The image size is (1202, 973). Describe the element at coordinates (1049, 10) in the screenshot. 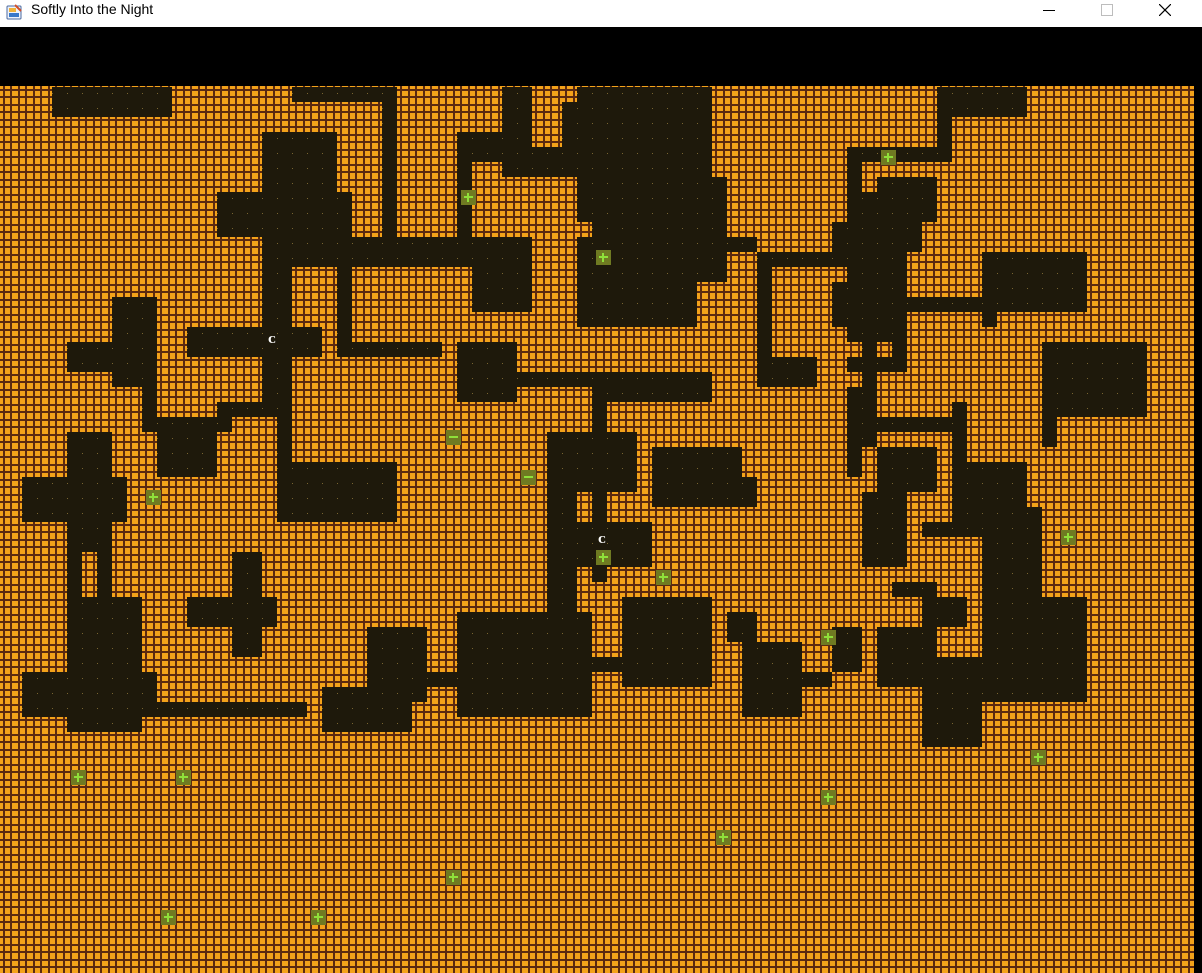

I see `minimize-button` at that location.